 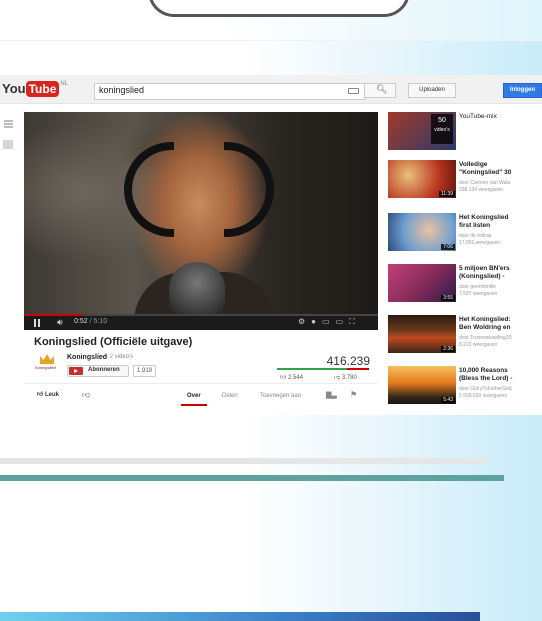 I want to click on video-channel: door rik rottrap, so click(x=475, y=236).